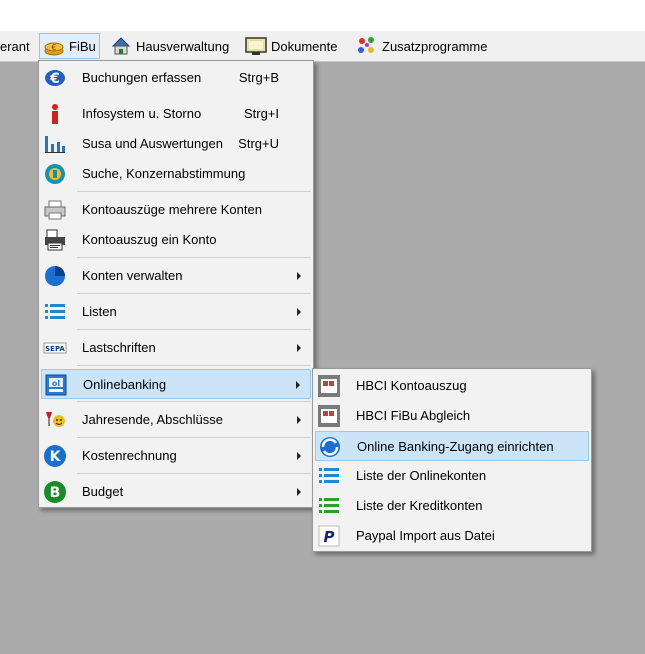 Image resolution: width=645 pixels, height=654 pixels. I want to click on svg-text: B, so click(55, 493).